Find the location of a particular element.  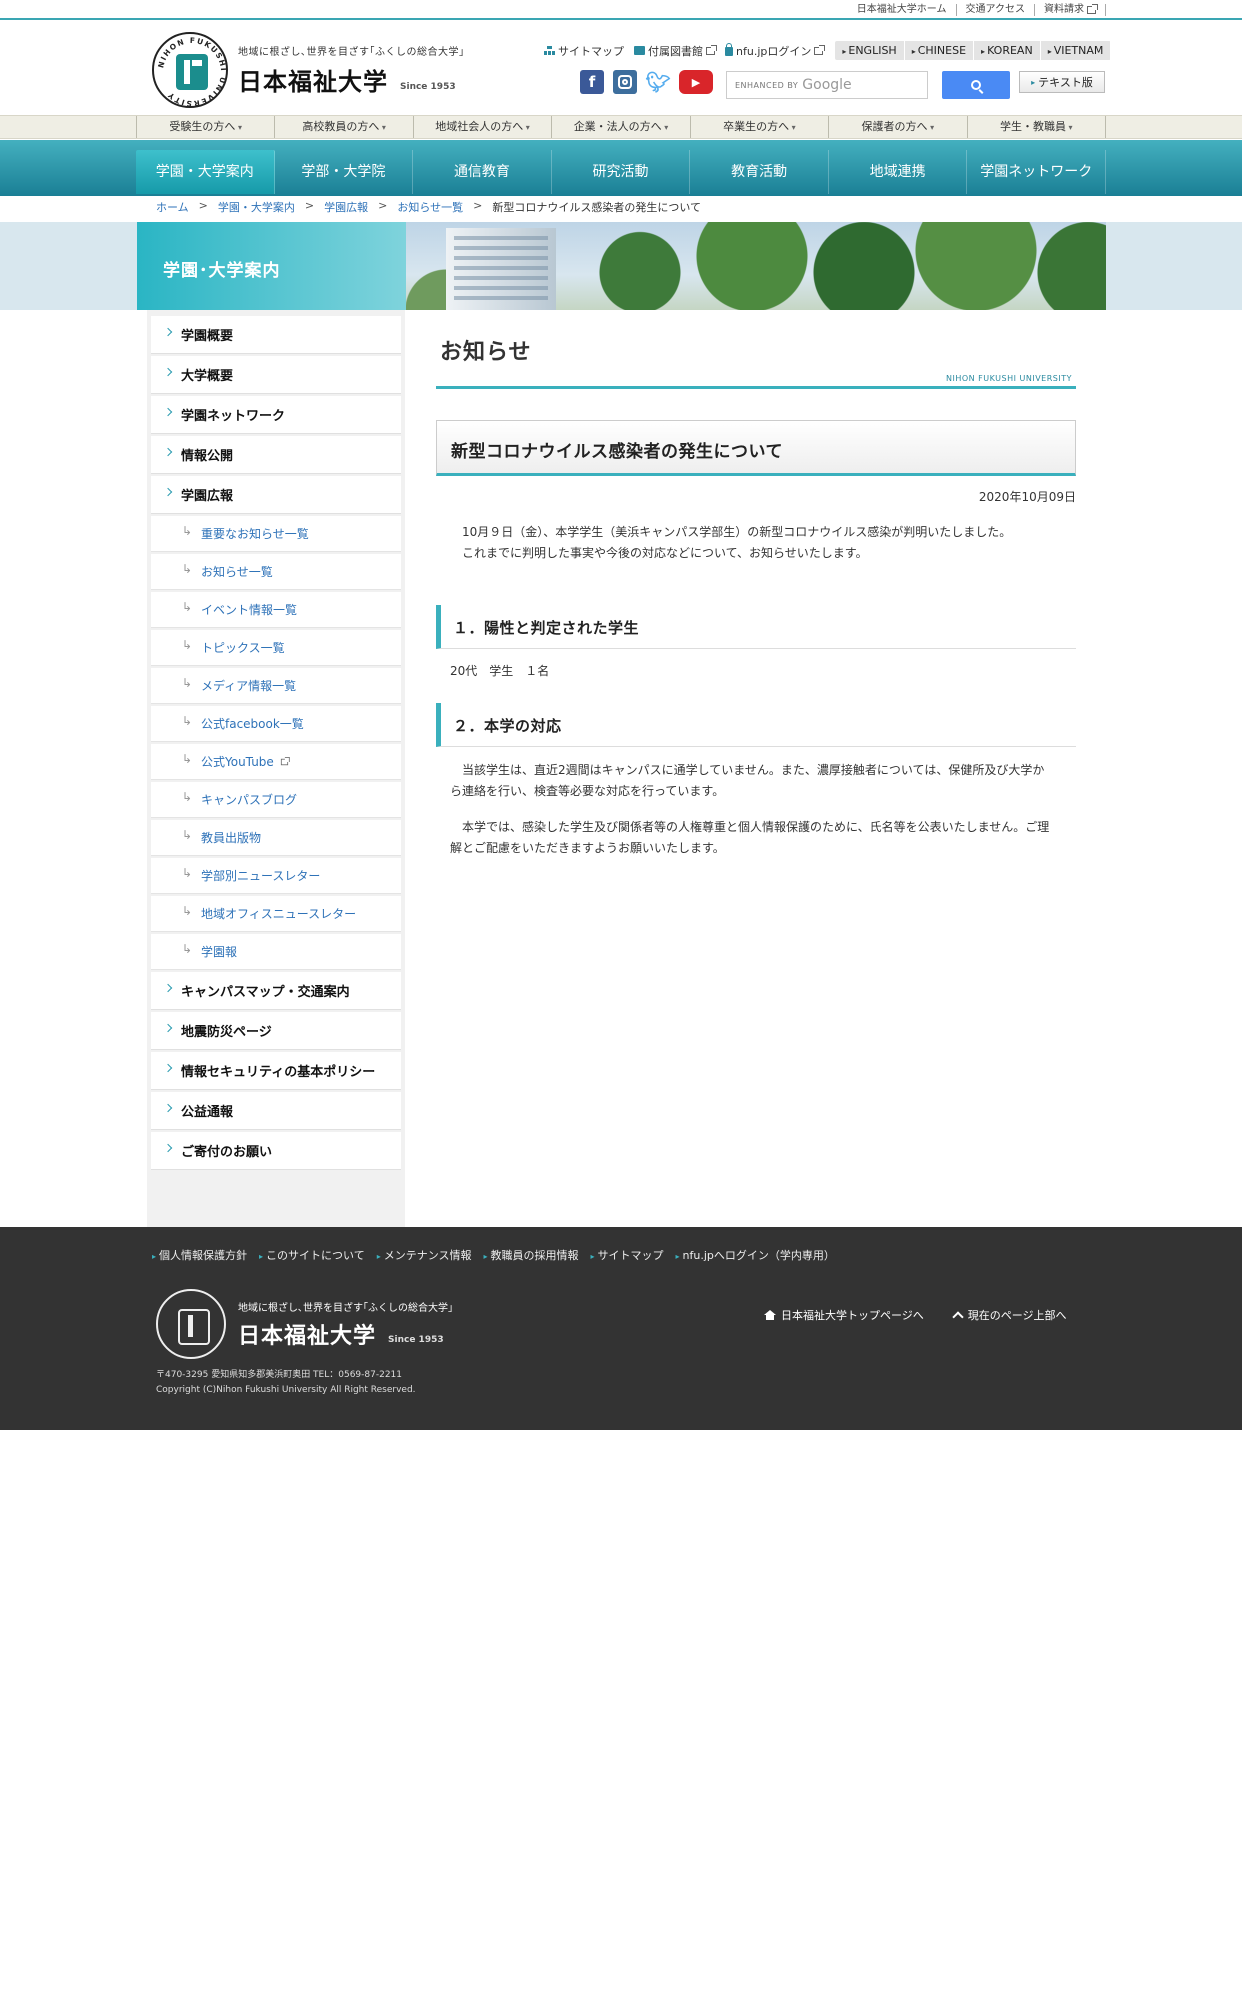

footer-link-login: nfu.jpへログイン（学内専用） is located at coordinates (755, 1255).